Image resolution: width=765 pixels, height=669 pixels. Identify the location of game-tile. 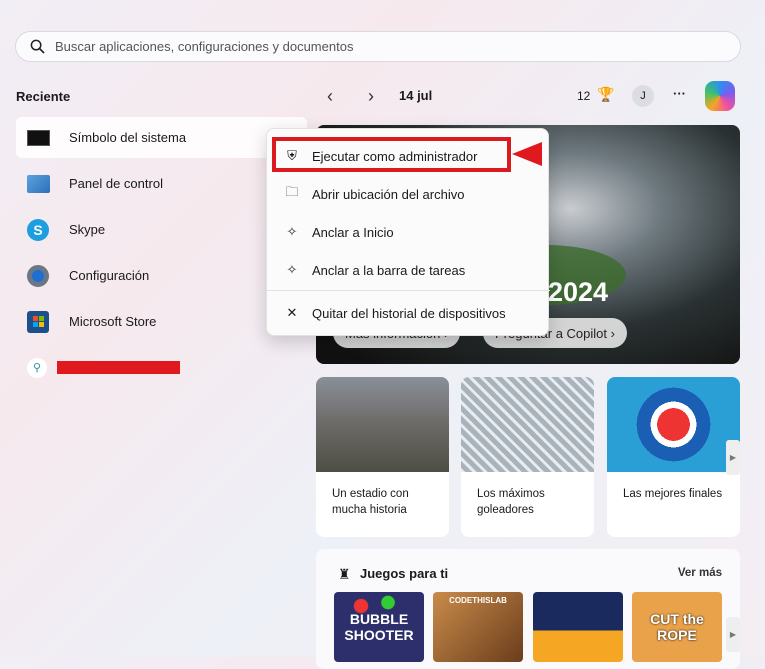
(578, 627).